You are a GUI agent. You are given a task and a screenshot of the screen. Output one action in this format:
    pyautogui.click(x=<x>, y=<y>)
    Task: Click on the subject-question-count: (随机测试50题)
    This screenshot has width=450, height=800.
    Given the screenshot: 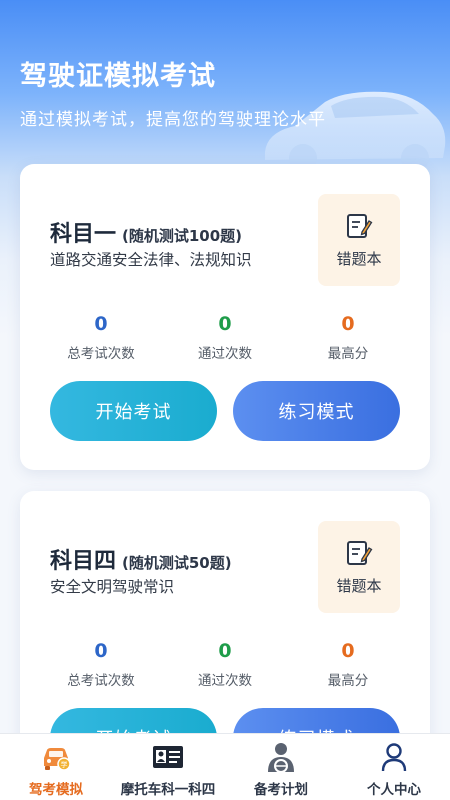 What is the action you would take?
    pyautogui.click(x=177, y=563)
    